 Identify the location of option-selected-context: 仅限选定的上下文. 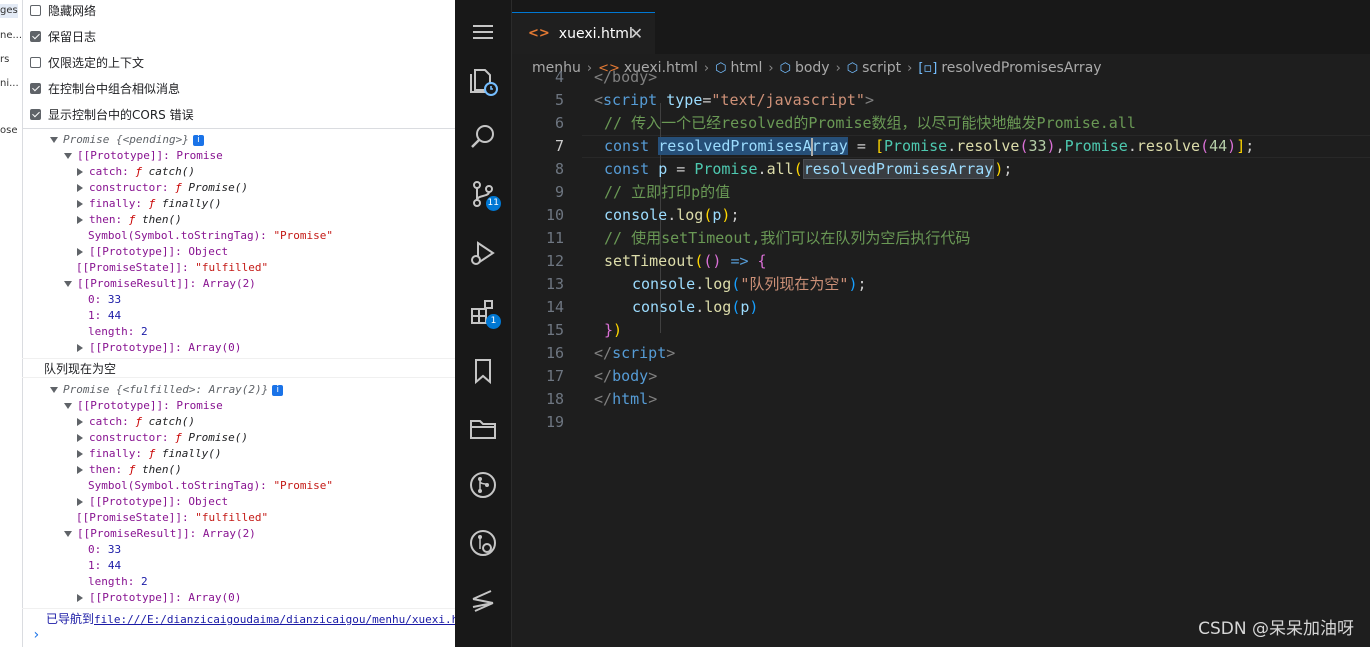
(87, 62).